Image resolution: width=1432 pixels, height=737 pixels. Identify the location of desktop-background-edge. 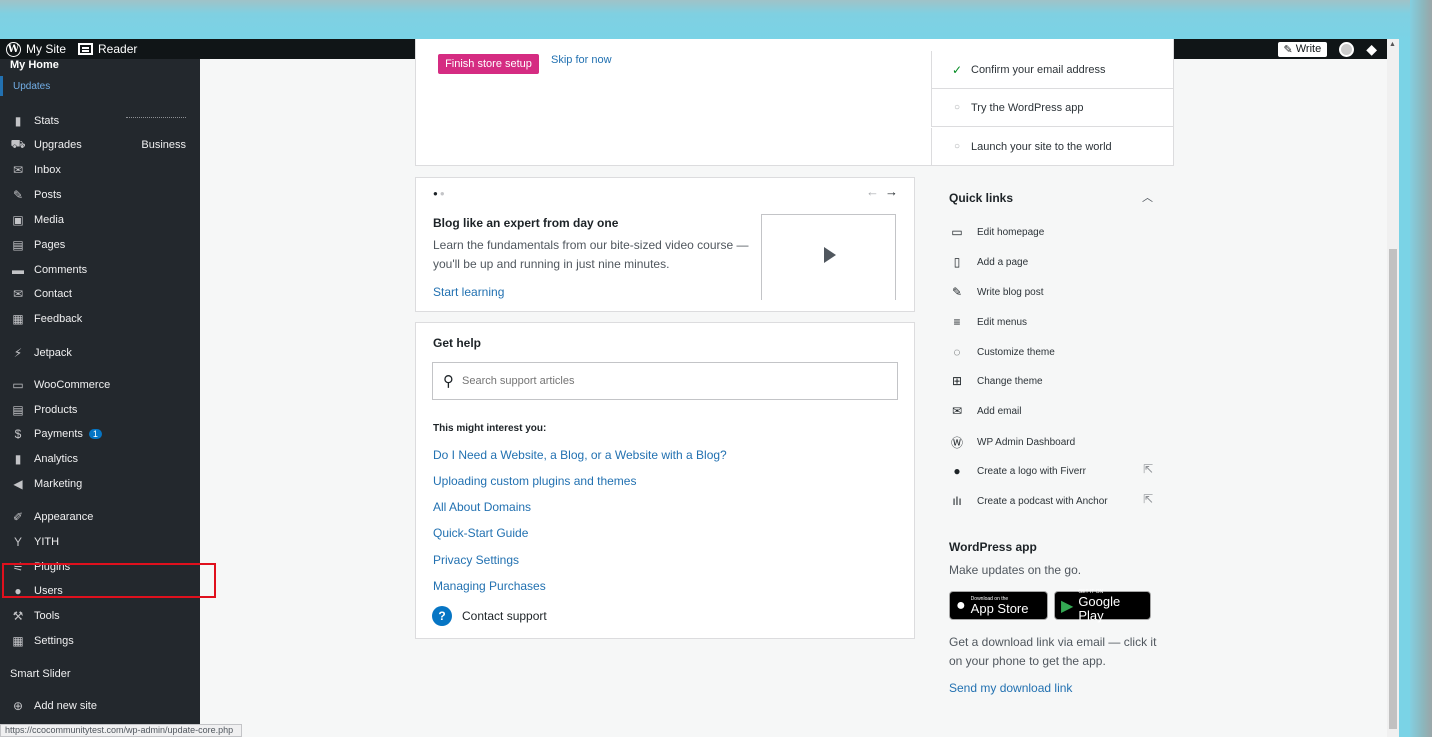
(1421, 368).